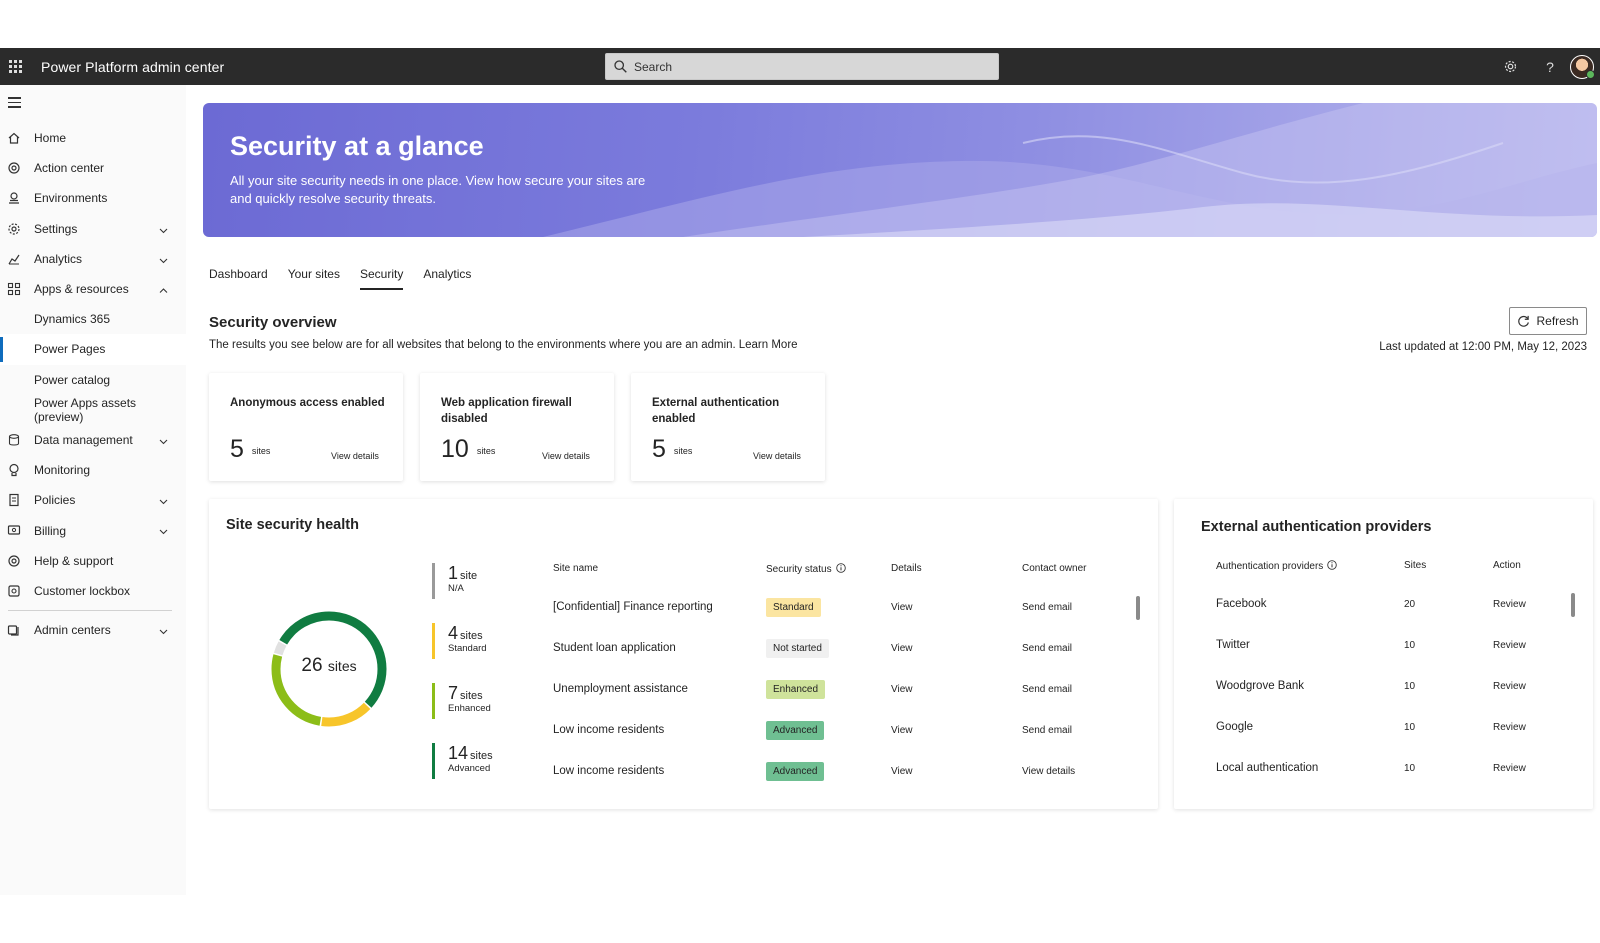 This screenshot has height=943, width=1600. Describe the element at coordinates (14, 440) in the screenshot. I see `data-icon` at that location.